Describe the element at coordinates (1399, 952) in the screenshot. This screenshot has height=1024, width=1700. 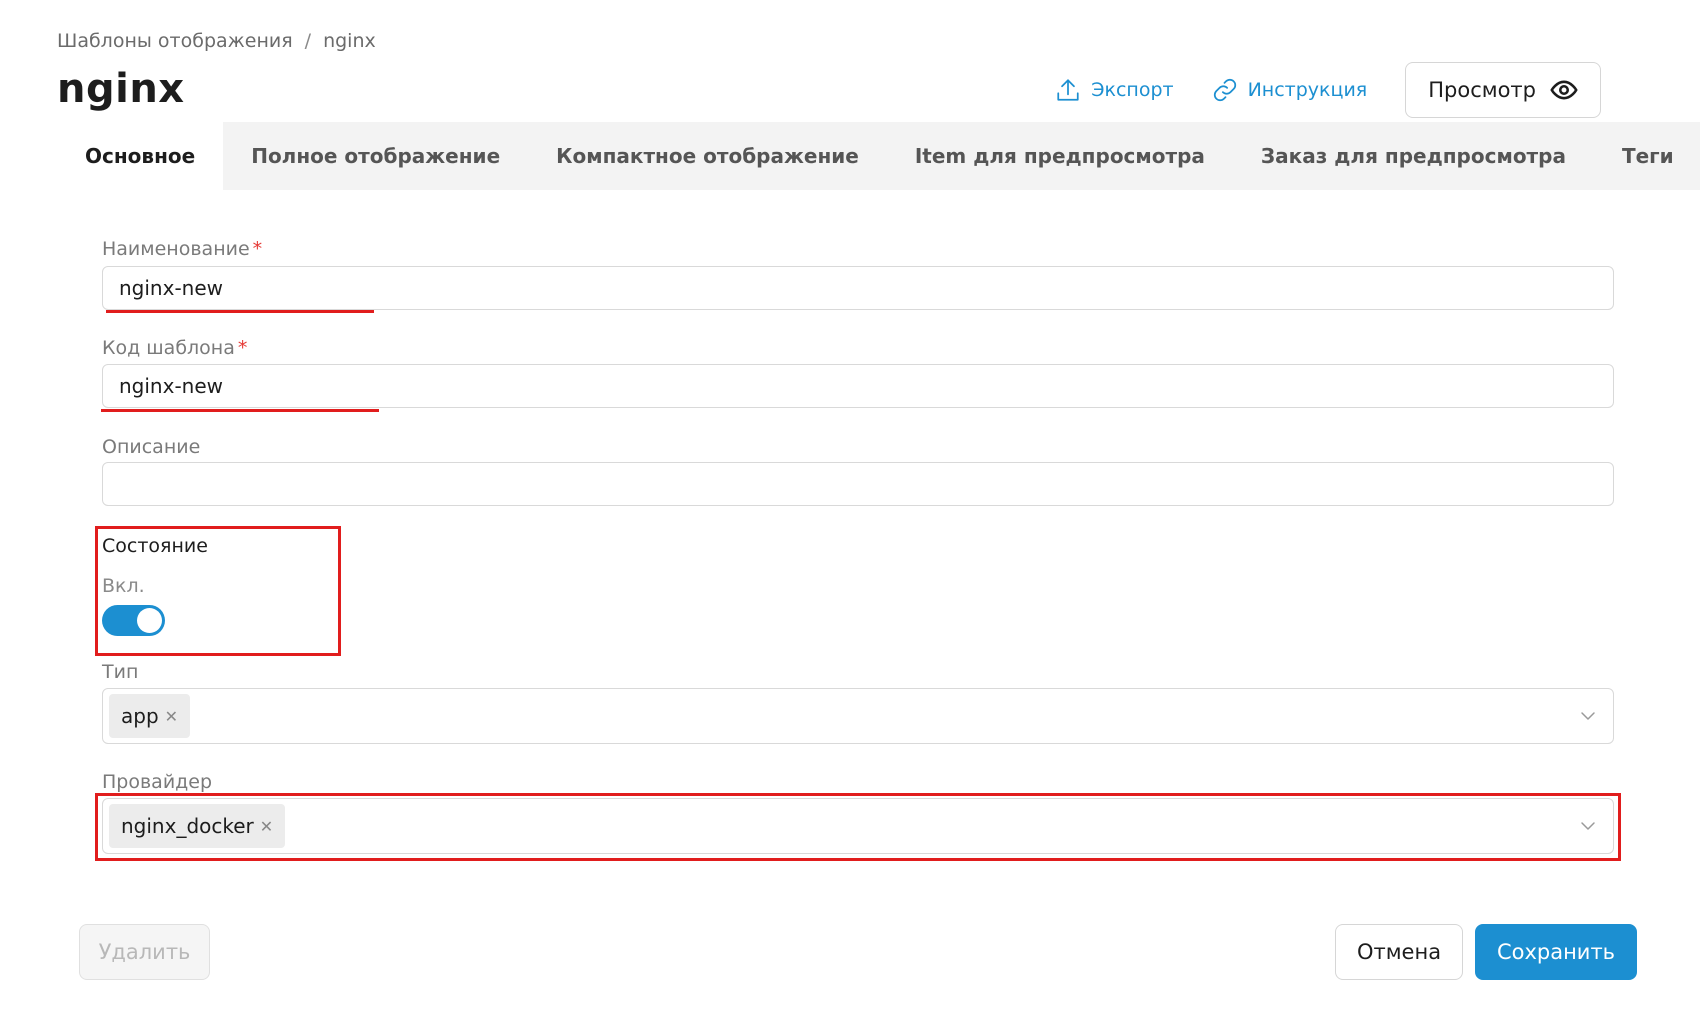
I see `cancel-button: Отмена` at that location.